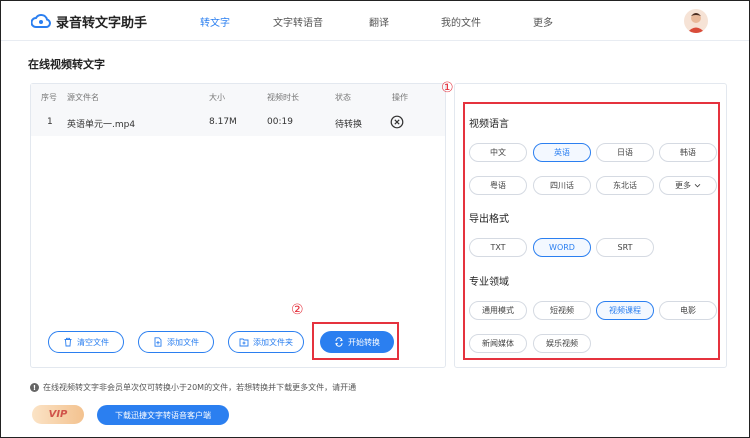 Image resolution: width=750 pixels, height=438 pixels. I want to click on user-avatar, so click(696, 21).